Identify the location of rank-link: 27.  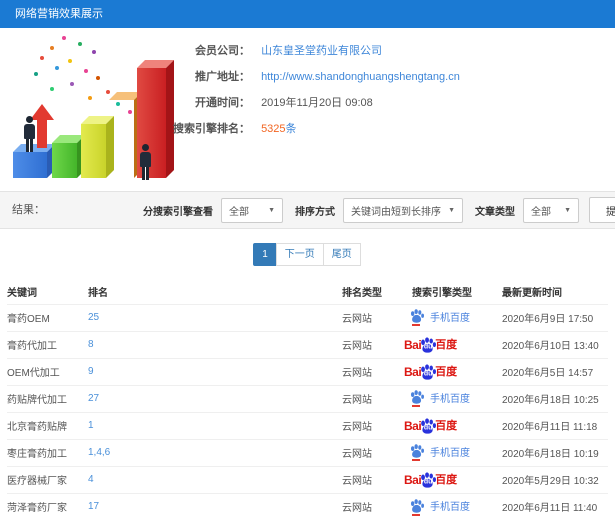
(93, 398).